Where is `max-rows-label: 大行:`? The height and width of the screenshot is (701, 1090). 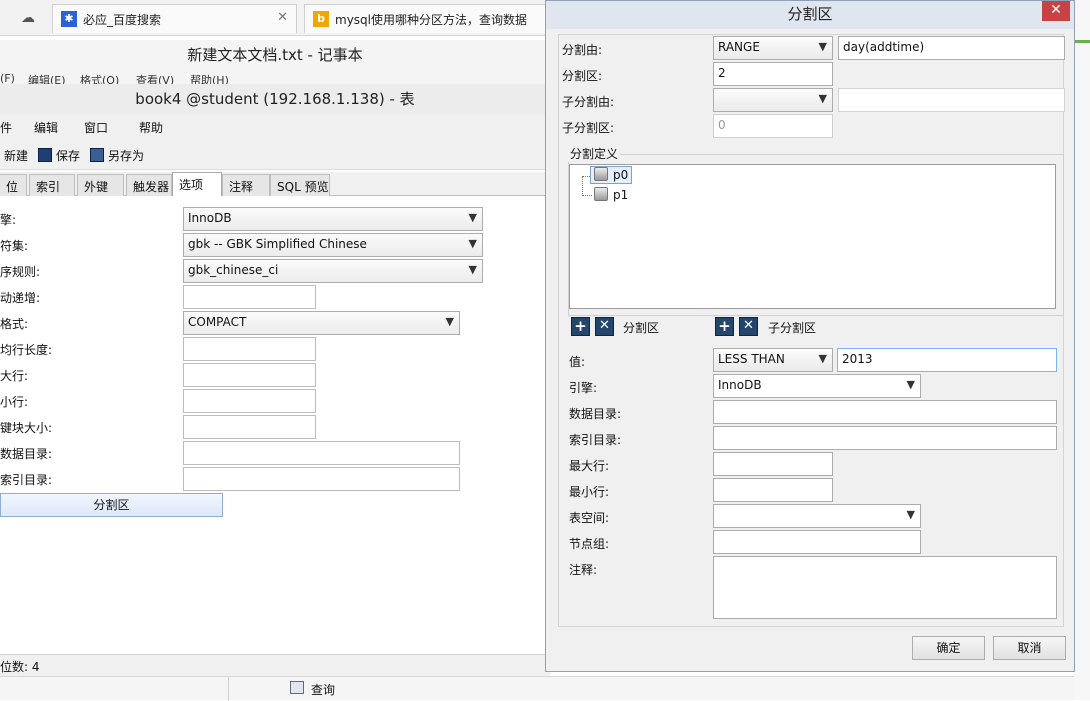
max-rows-label: 大行: is located at coordinates (14, 376).